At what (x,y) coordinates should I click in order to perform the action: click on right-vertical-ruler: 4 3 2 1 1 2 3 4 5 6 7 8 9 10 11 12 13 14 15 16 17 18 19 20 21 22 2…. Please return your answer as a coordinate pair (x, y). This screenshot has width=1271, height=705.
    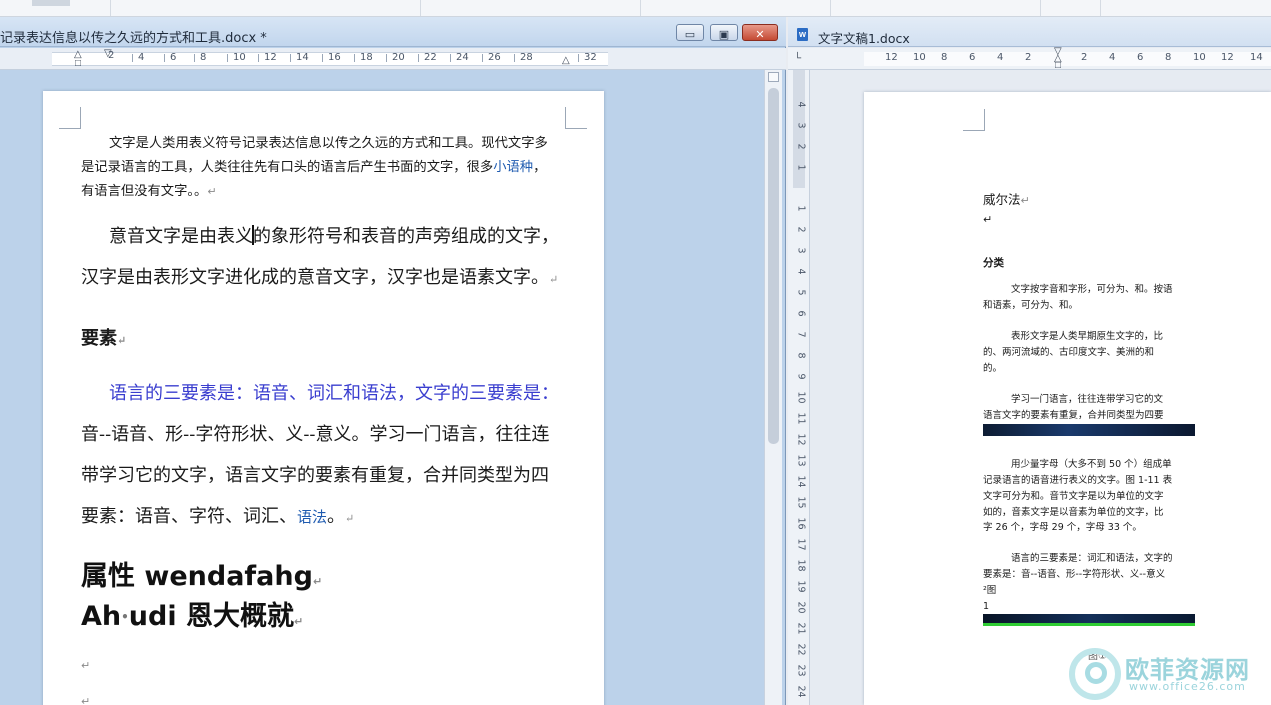
    Looking at the image, I should click on (799, 387).